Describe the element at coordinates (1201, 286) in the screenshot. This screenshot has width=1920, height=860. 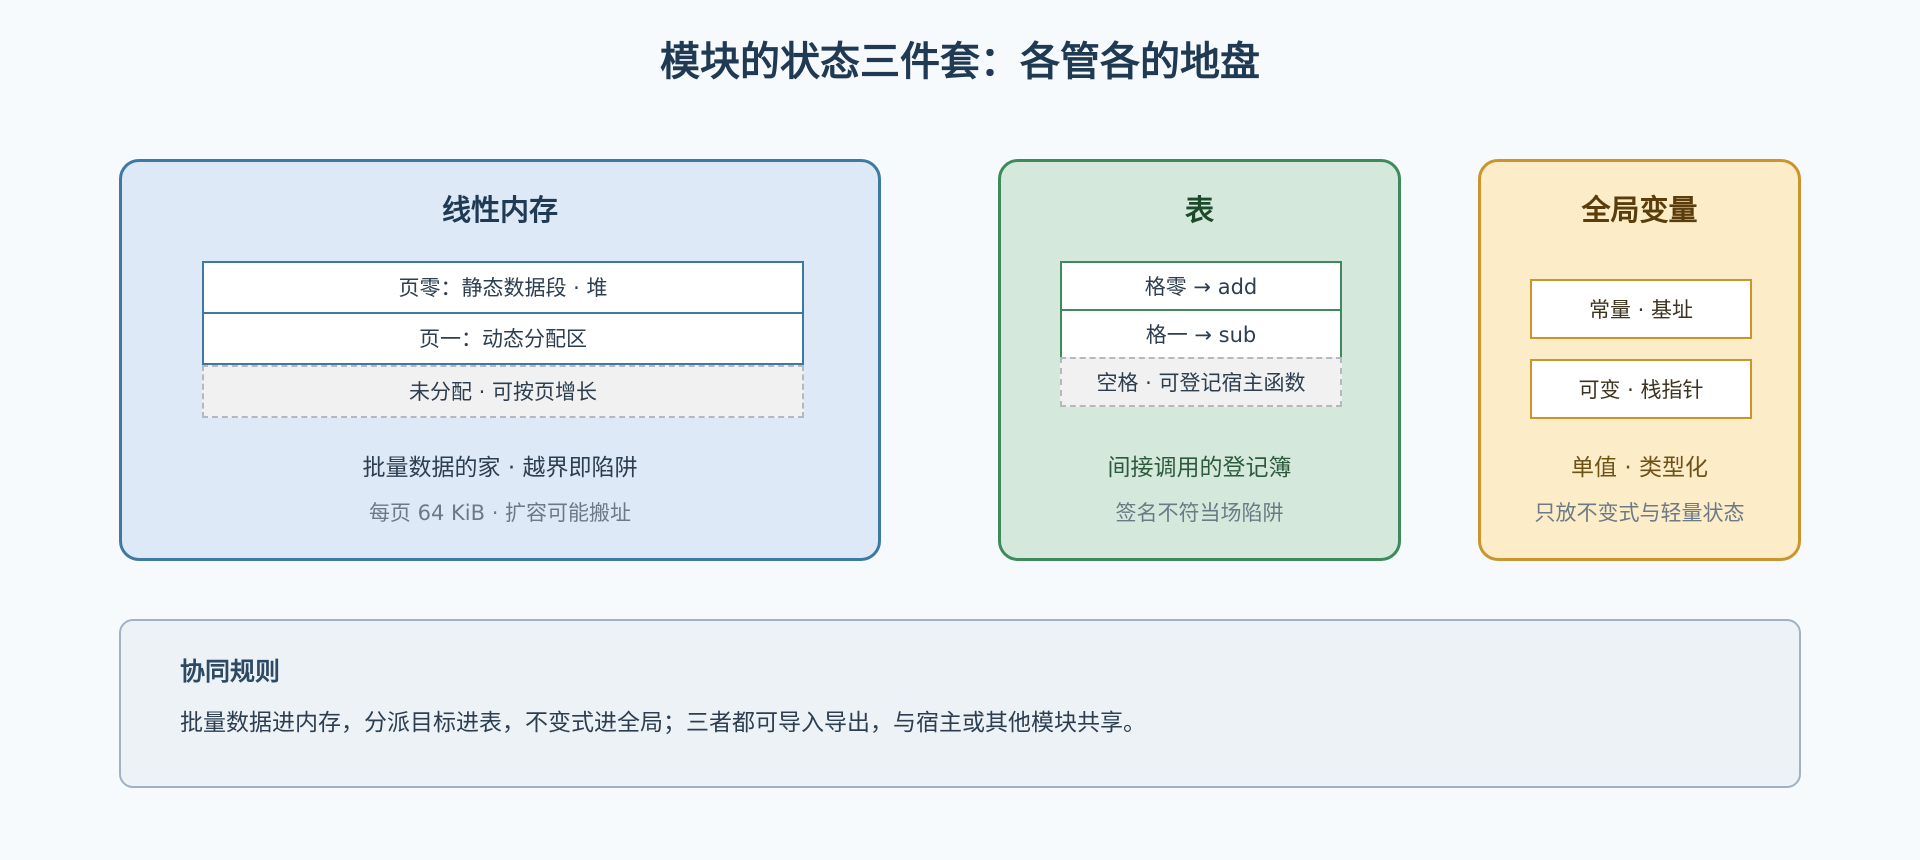
I see `table-slot-zero: 格零 → add` at that location.